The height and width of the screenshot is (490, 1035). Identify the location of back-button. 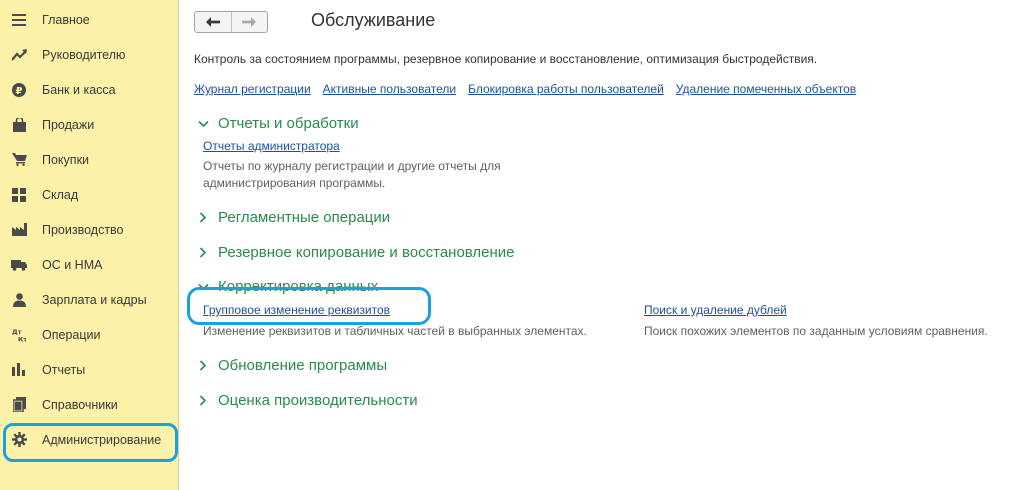
(213, 22).